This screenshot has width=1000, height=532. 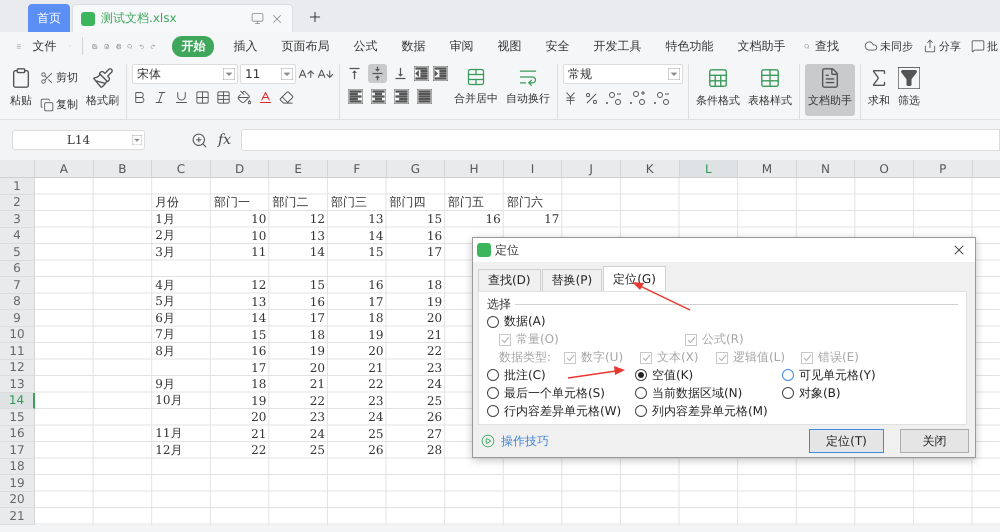 What do you see at coordinates (557, 46) in the screenshot?
I see `ribbon-tab: 安全` at bounding box center [557, 46].